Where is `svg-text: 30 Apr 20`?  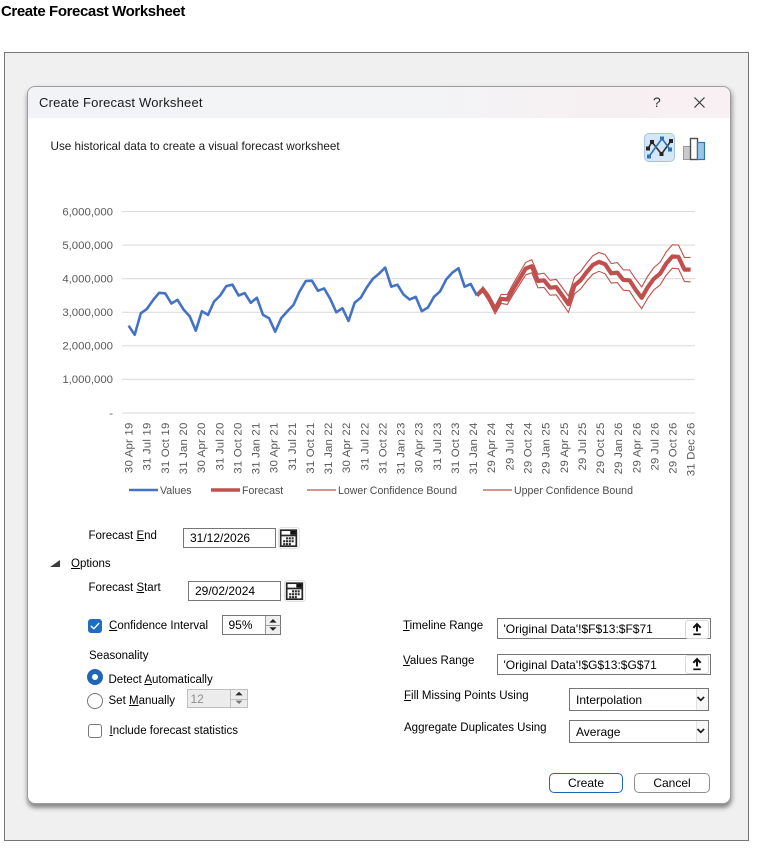 svg-text: 30 Apr 20 is located at coordinates (202, 448).